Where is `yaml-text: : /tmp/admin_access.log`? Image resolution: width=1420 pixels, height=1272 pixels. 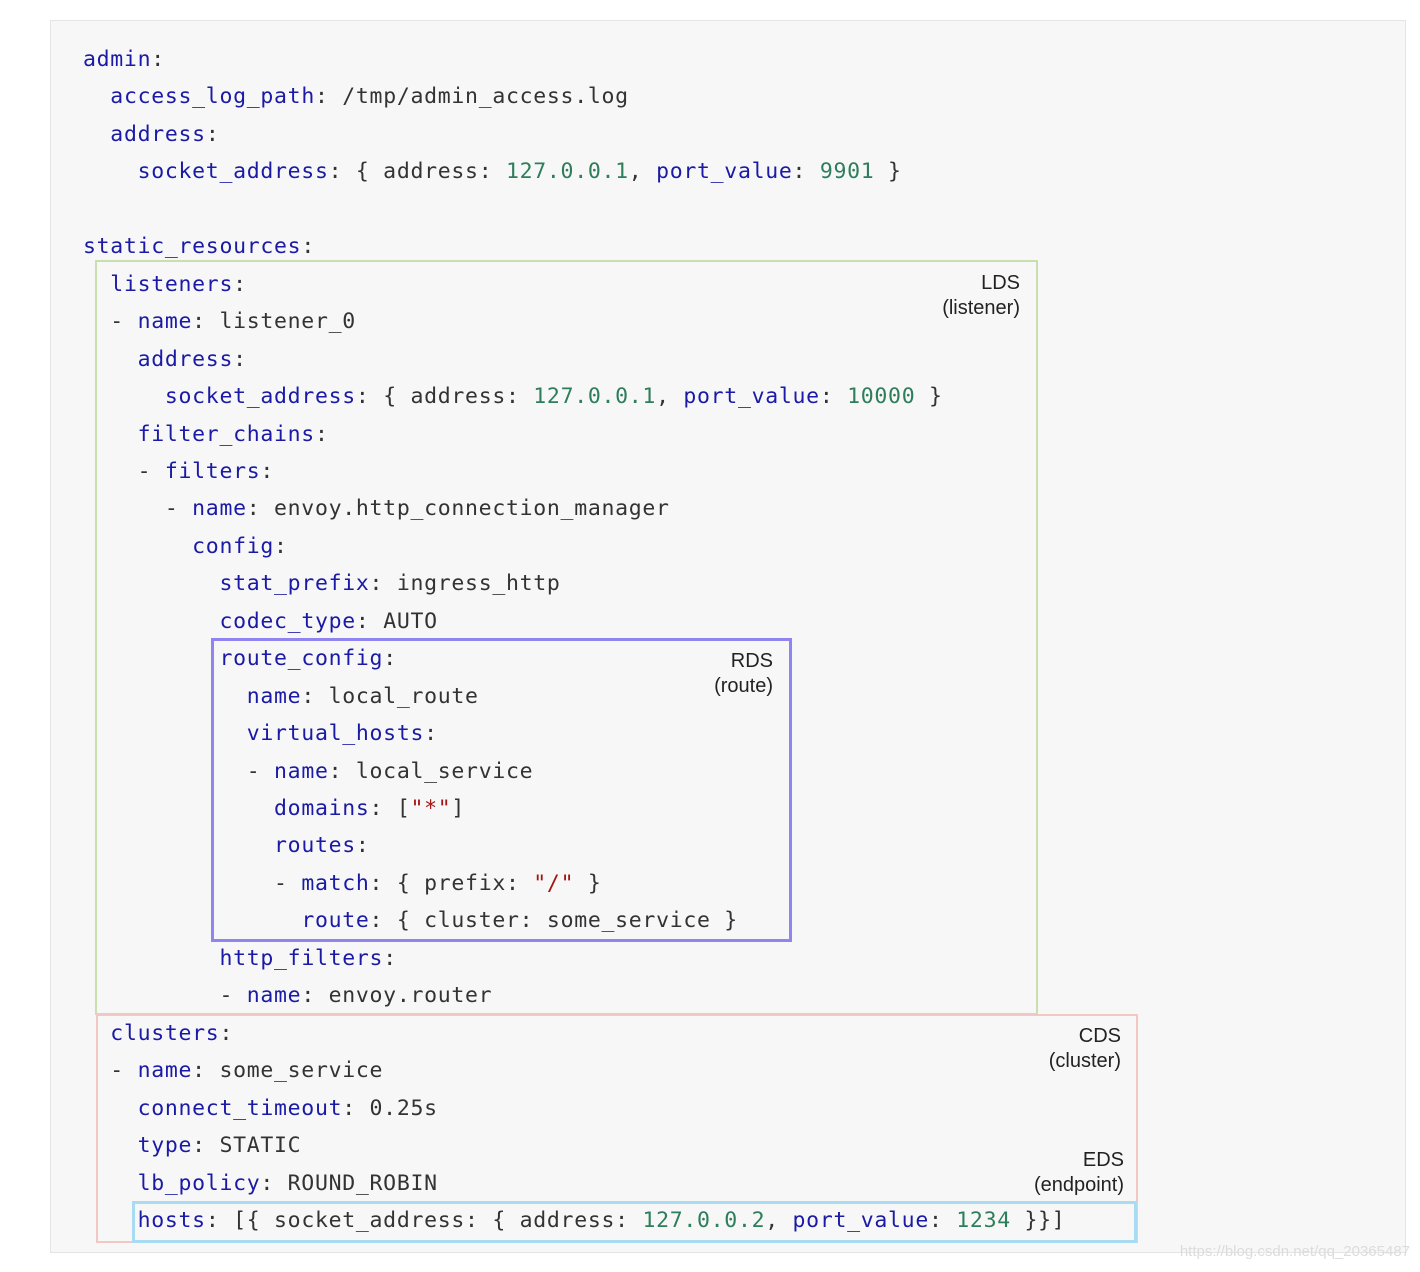 yaml-text: : /tmp/admin_access.log is located at coordinates (471, 97).